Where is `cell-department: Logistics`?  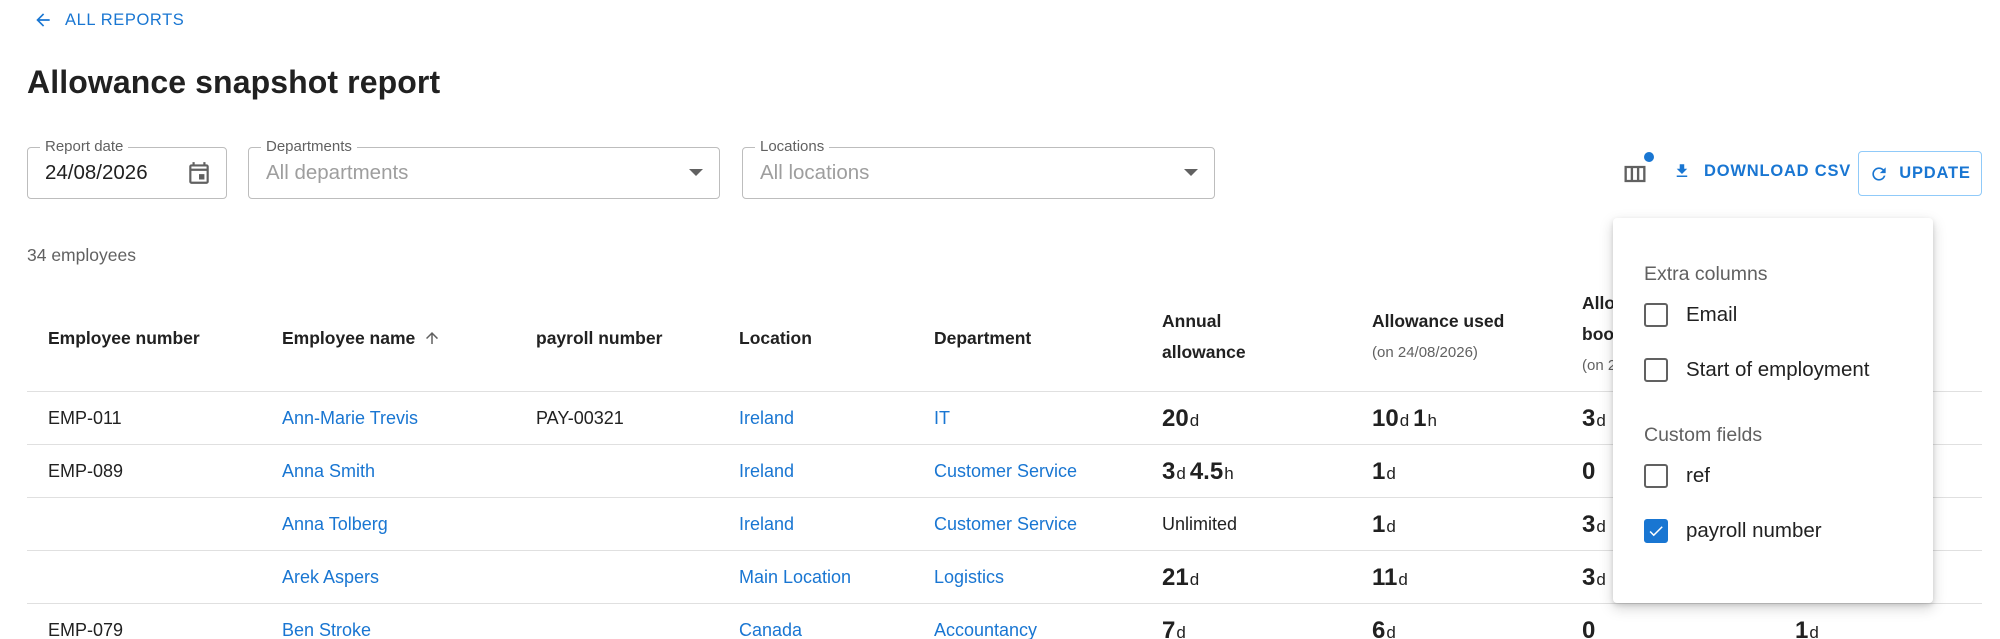 cell-department: Logistics is located at coordinates (969, 577).